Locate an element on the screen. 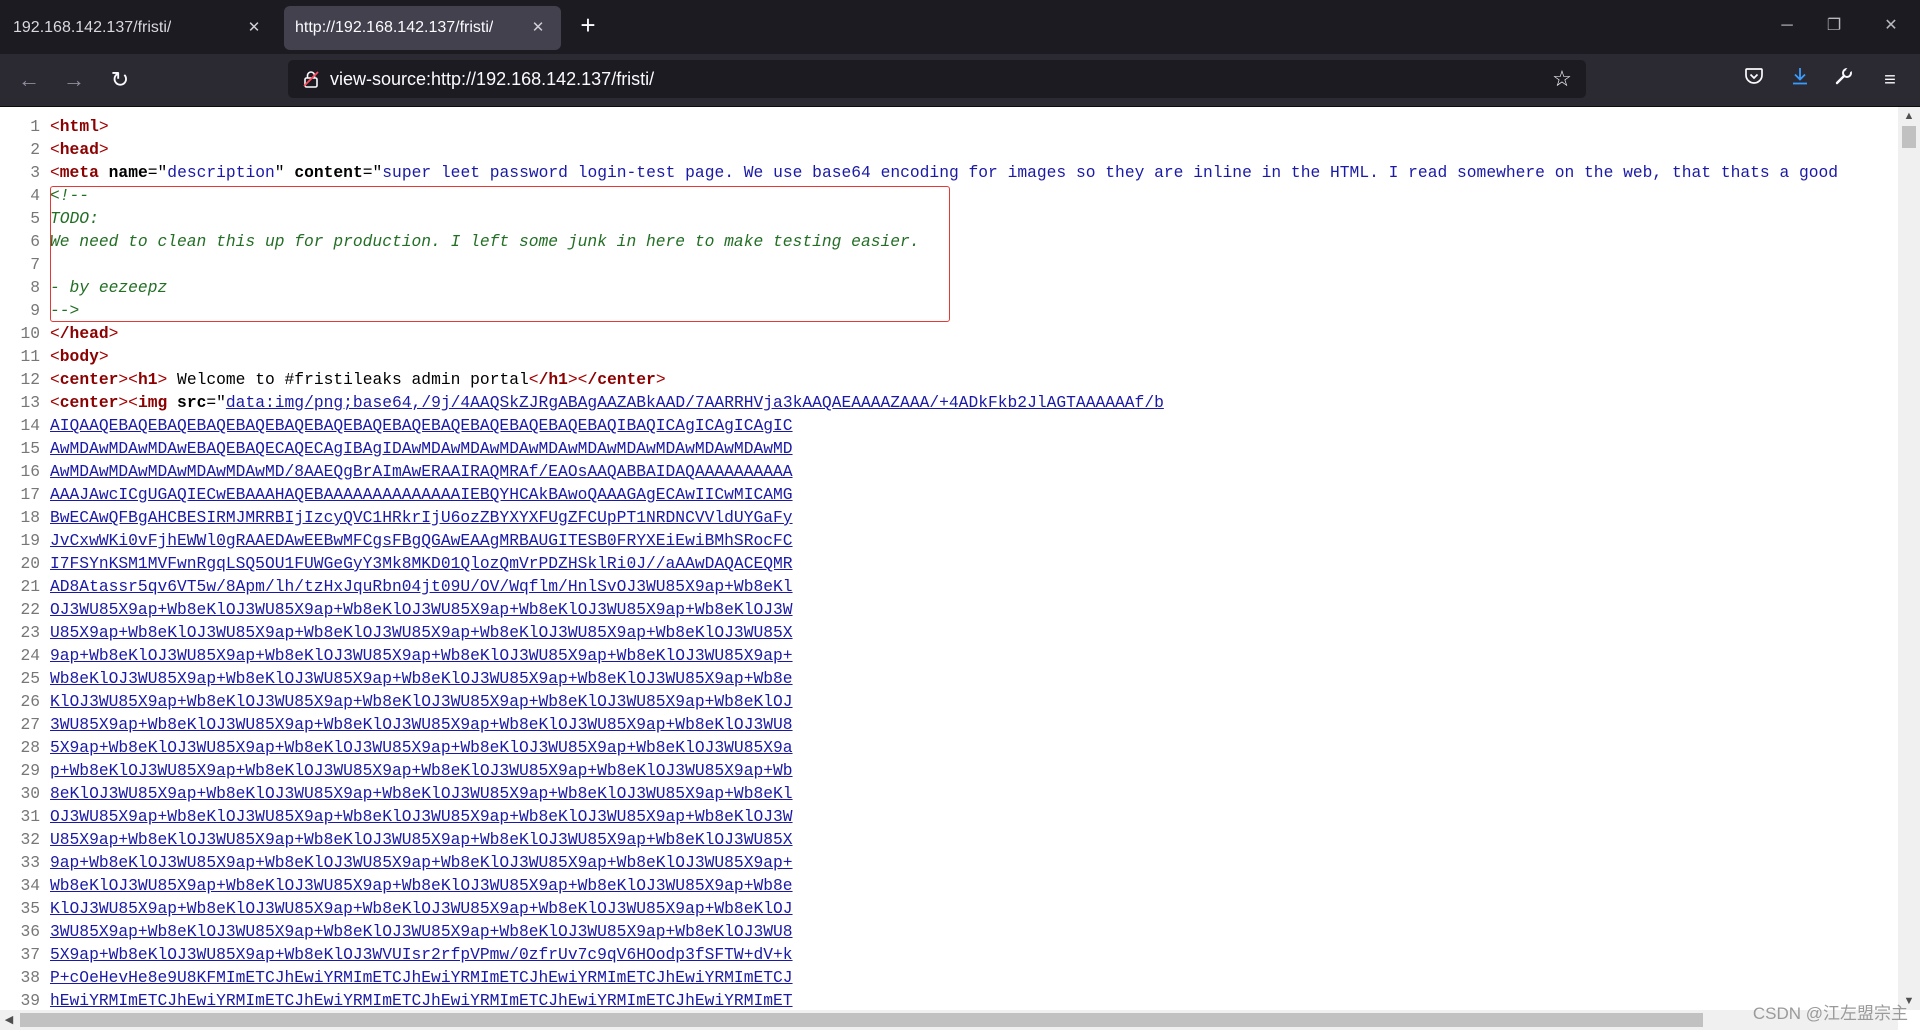 The height and width of the screenshot is (1030, 1920). tag: meta is located at coordinates (79, 172).